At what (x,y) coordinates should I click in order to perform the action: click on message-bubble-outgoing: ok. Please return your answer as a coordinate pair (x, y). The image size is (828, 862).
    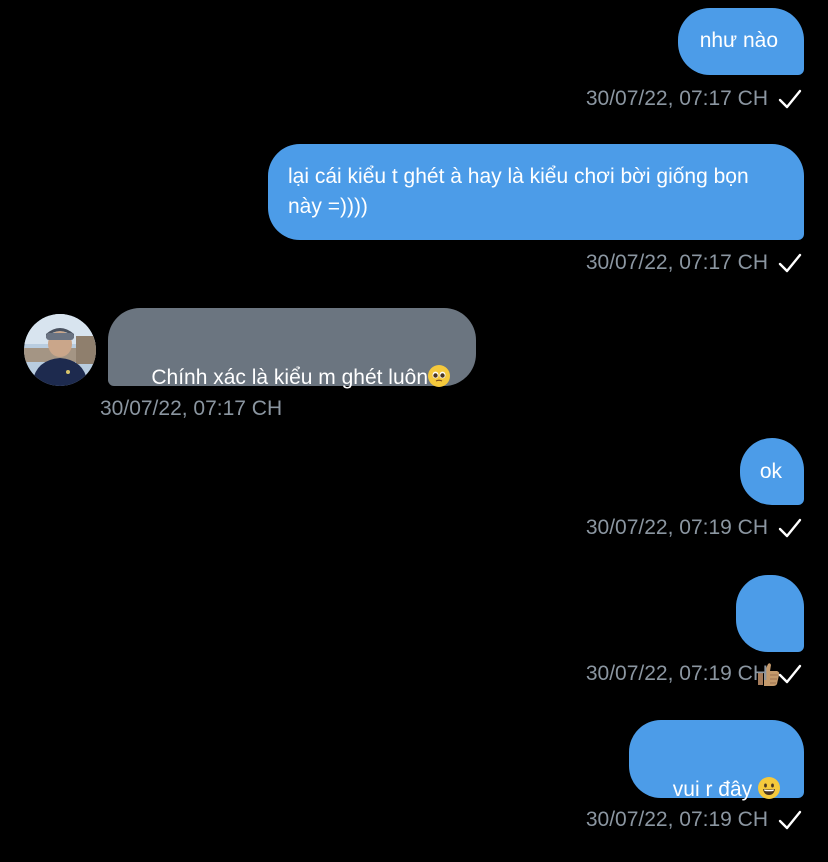
    Looking at the image, I should click on (771, 471).